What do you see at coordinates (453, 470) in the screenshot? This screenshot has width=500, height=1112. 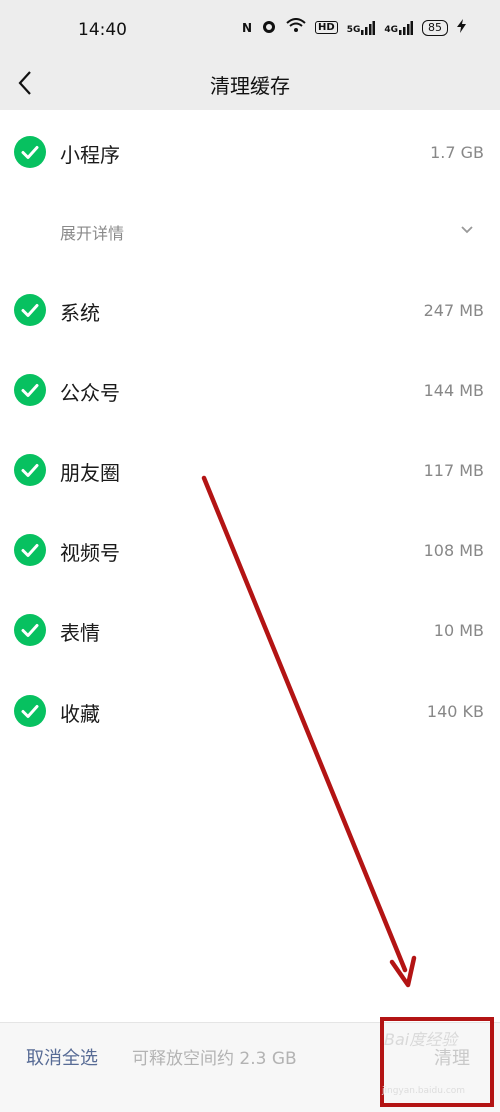 I see `cache-item-size: 117 MB` at bounding box center [453, 470].